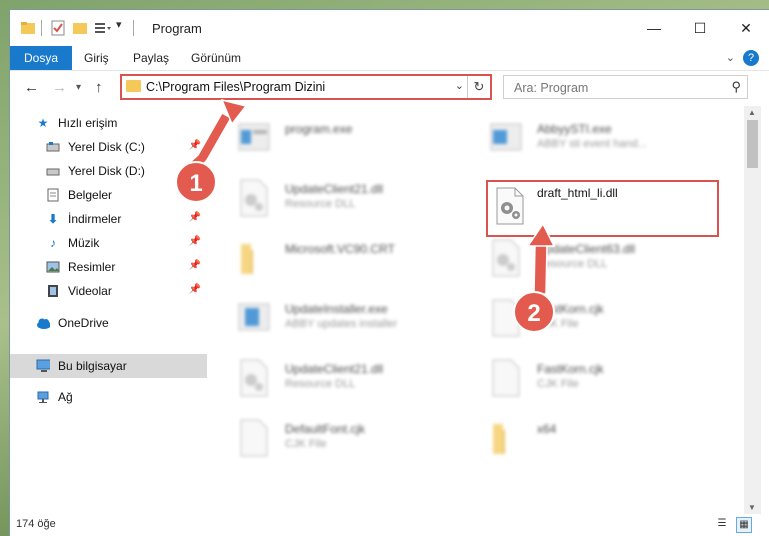 The width and height of the screenshot is (769, 536). I want to click on callout-1: 1, so click(196, 182).